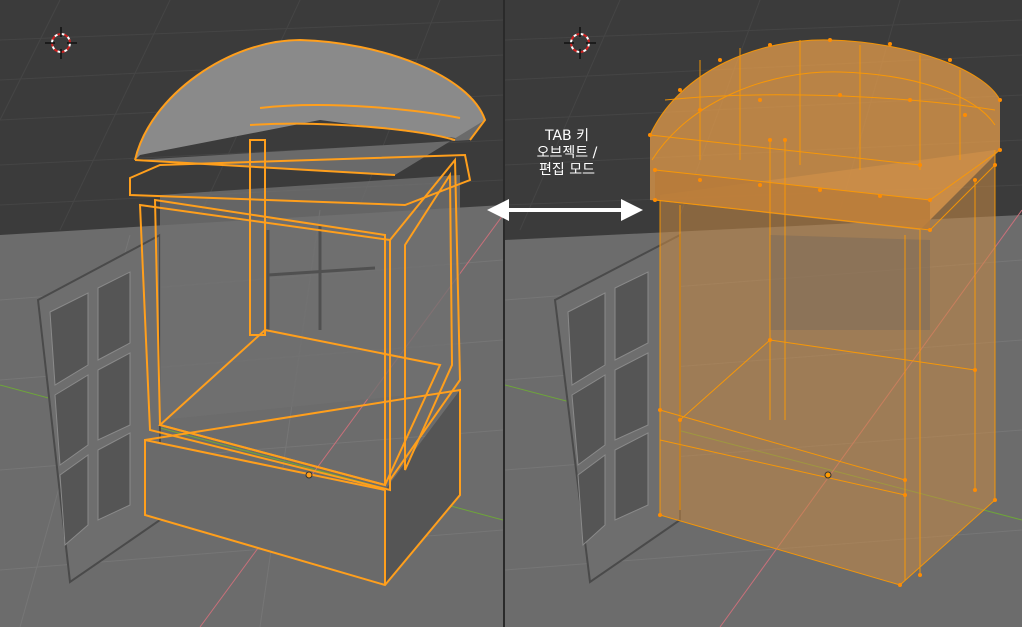 The height and width of the screenshot is (627, 1022). I want to click on viewport-divider, so click(504, 313).